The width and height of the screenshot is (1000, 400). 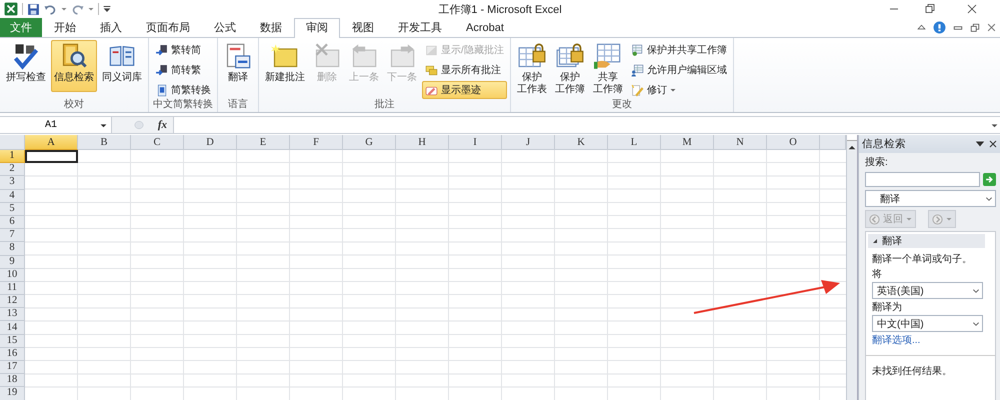 I want to click on column-header: J, so click(x=528, y=142).